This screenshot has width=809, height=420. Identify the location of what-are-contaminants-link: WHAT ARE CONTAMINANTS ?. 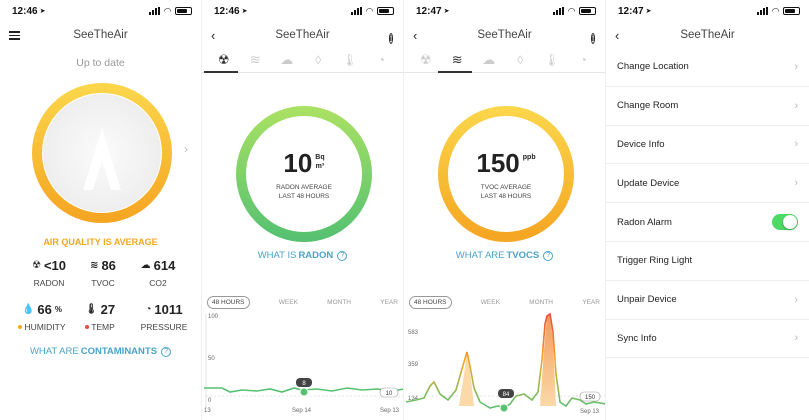
(100, 351).